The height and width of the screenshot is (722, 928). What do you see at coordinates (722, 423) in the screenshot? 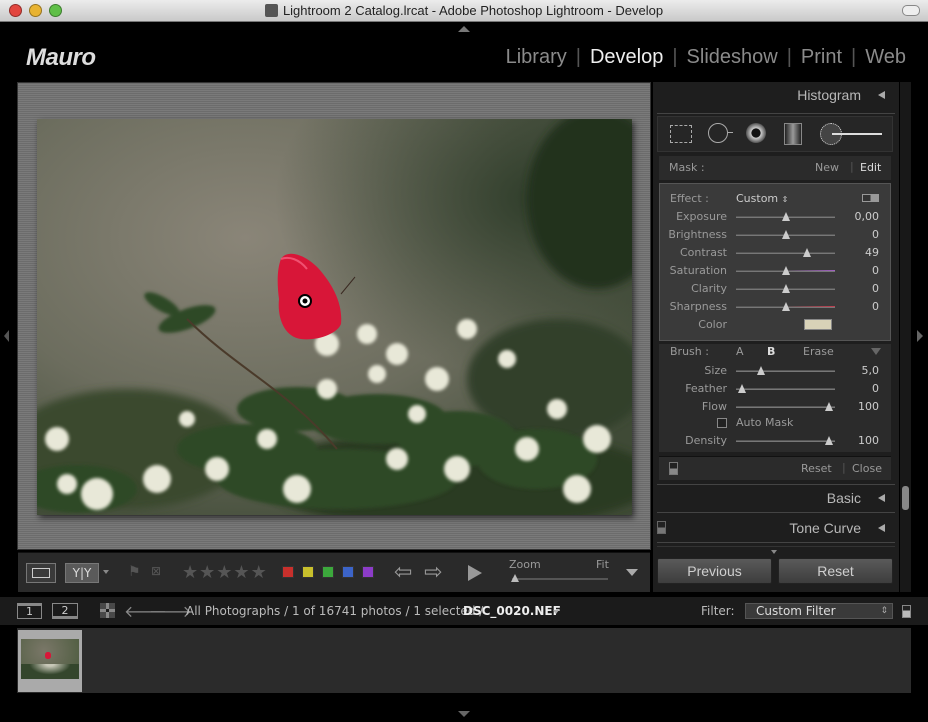
I see `auto-mask-checkbox` at bounding box center [722, 423].